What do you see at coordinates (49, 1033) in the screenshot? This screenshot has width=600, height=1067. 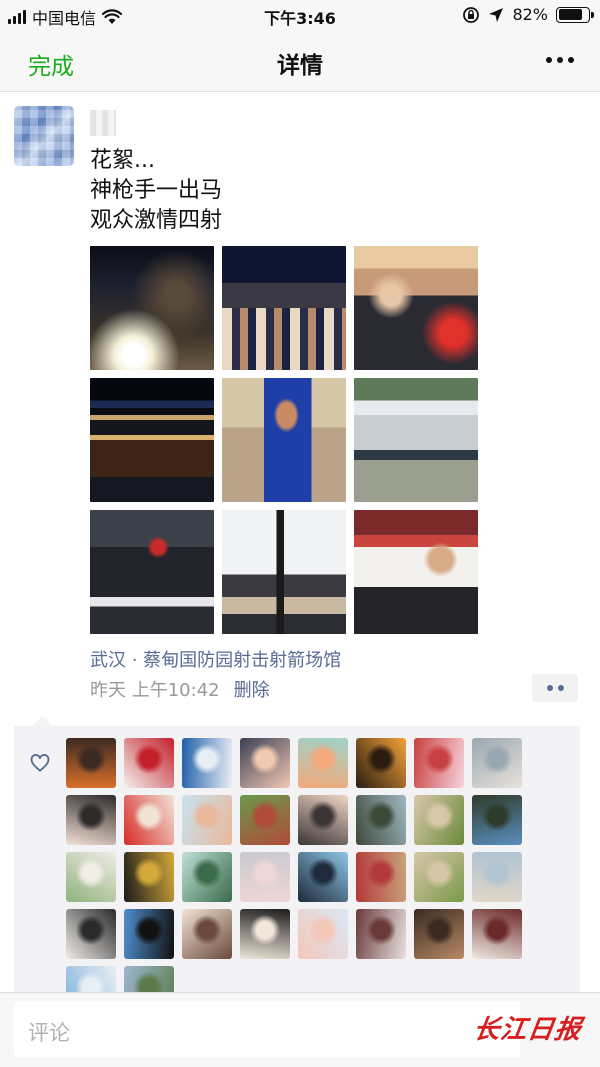 I see `comment-placeholder: 评论` at bounding box center [49, 1033].